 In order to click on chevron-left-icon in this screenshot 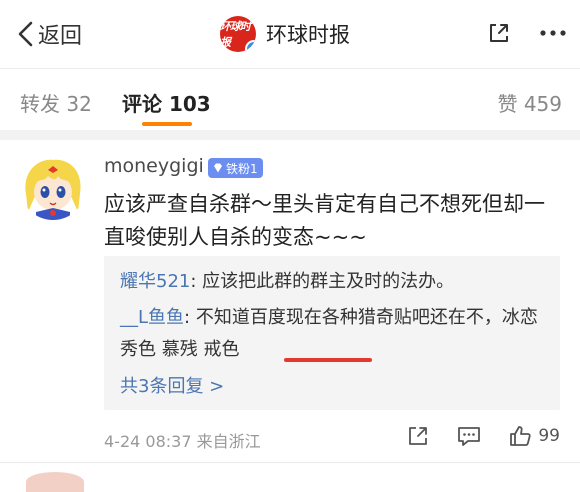, I will do `click(25, 34)`.